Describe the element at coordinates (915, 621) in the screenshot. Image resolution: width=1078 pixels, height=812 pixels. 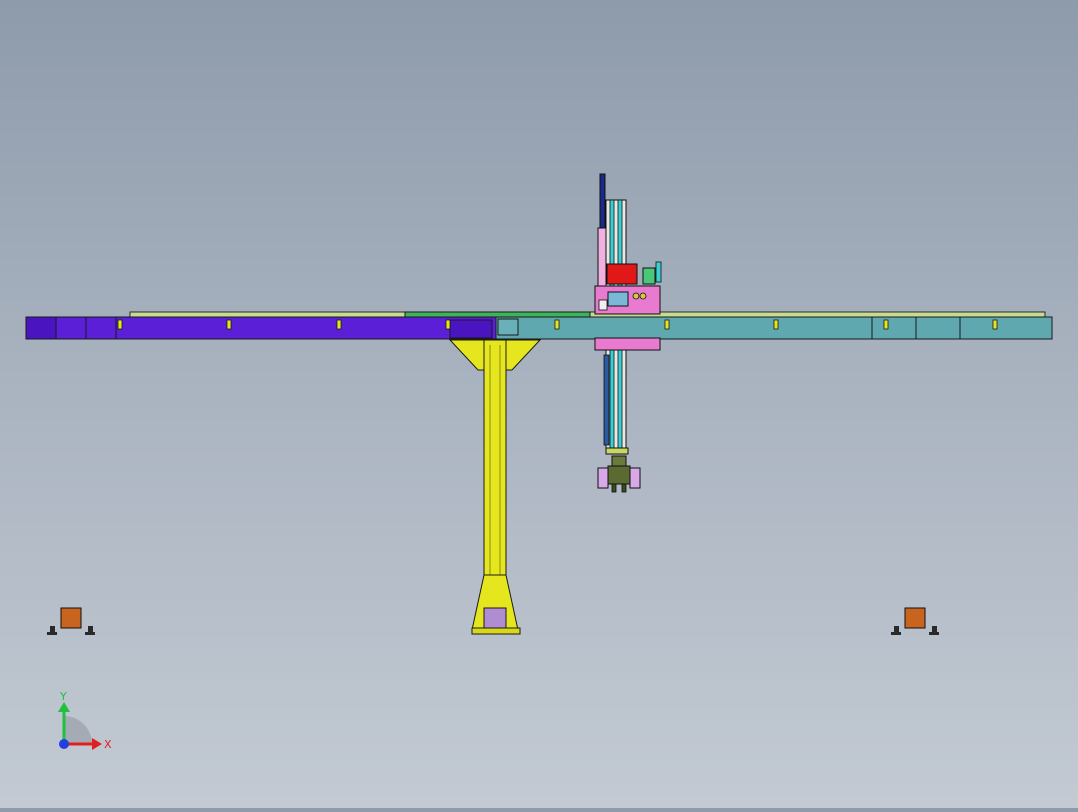
I see `foot-right` at that location.